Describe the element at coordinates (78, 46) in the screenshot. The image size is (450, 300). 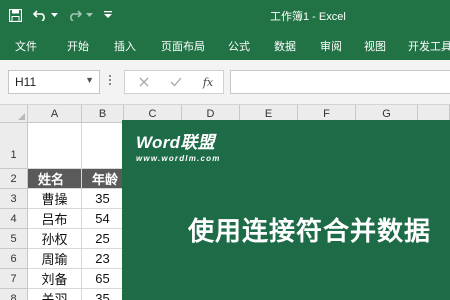
I see `tab-home: 开始` at that location.